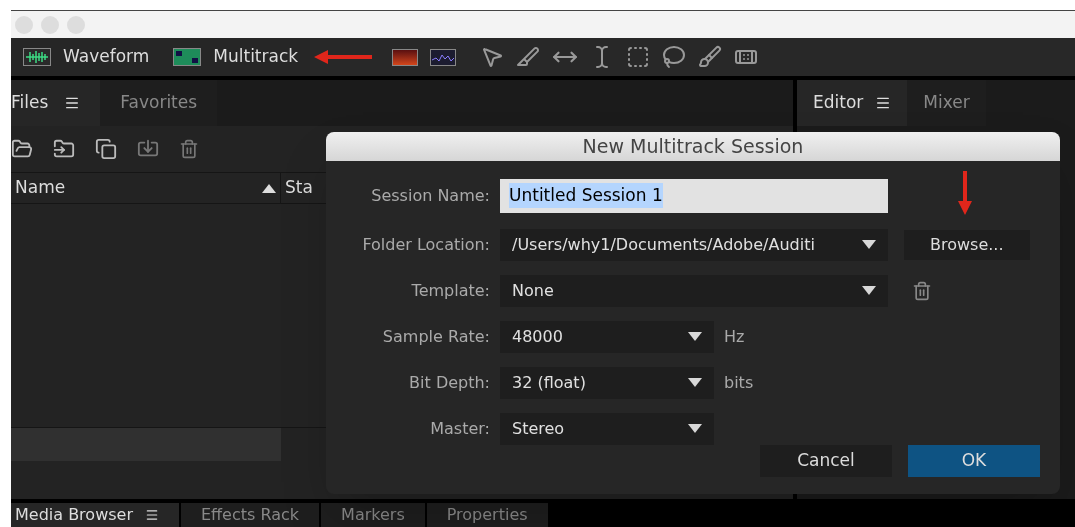 The image size is (1075, 527). I want to click on column-header: Name, so click(146, 188).